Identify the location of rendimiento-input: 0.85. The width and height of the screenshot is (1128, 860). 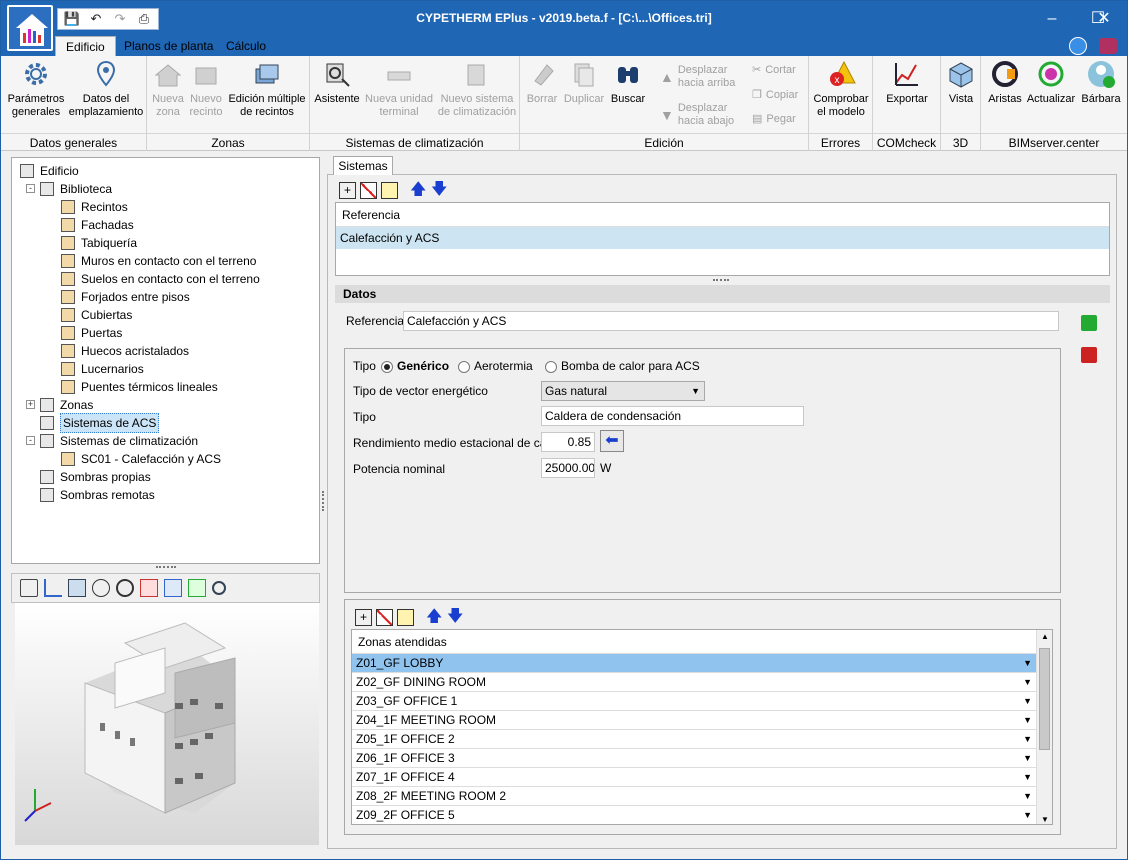
(568, 442).